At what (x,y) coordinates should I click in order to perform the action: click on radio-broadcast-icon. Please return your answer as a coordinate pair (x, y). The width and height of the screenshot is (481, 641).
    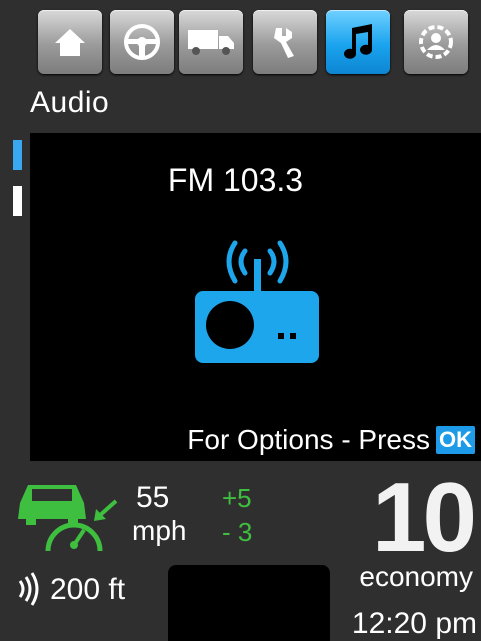
    Looking at the image, I should click on (257, 301).